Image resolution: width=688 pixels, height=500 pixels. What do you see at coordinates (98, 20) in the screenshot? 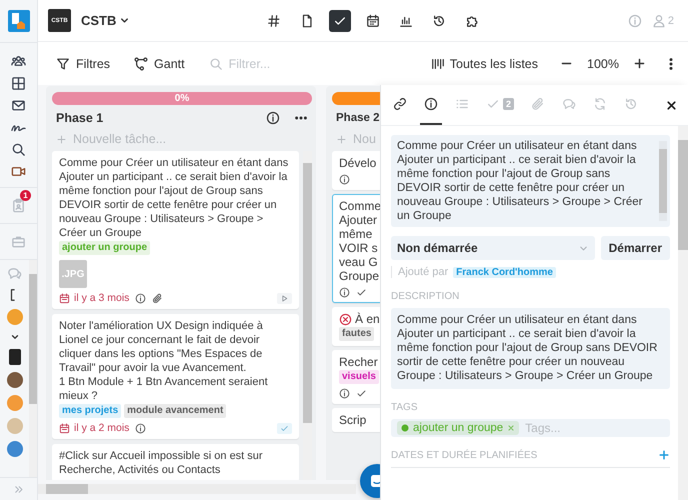
I see `workspace-name: CSTB` at bounding box center [98, 20].